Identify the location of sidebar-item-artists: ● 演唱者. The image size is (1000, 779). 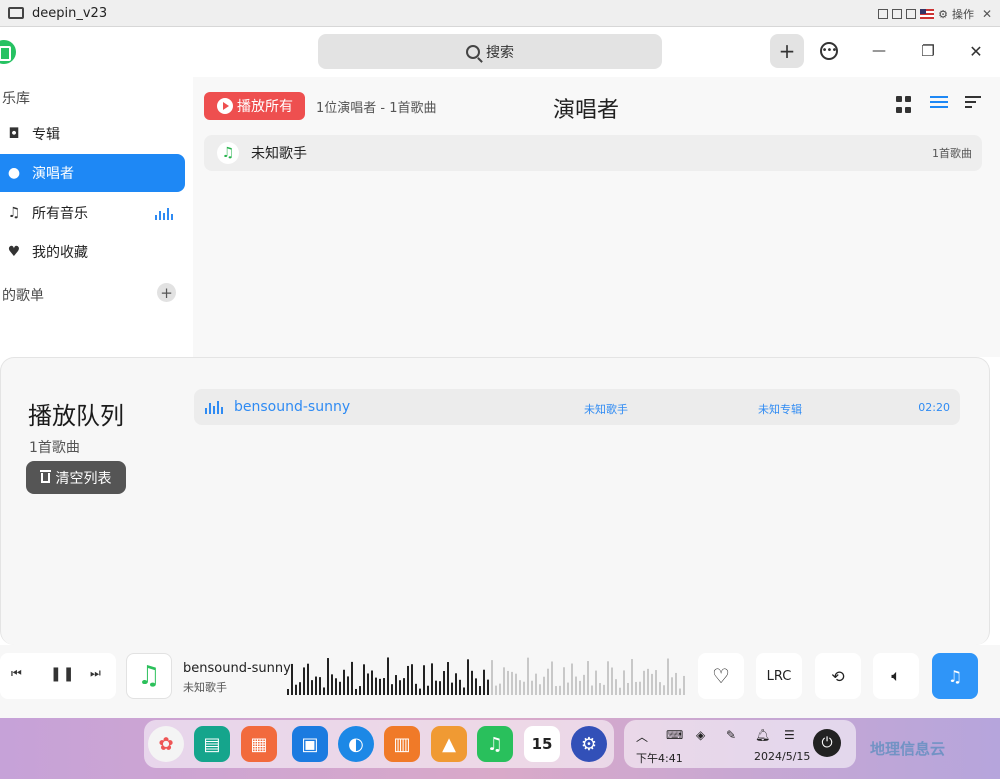
(92, 173).